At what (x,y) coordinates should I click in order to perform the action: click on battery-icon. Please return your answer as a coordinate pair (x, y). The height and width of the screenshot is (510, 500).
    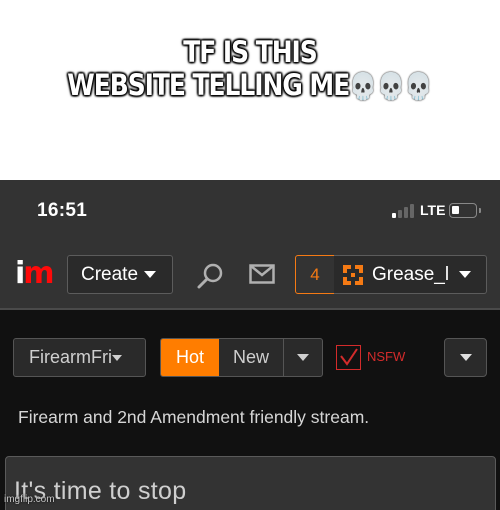
    Looking at the image, I should click on (465, 210).